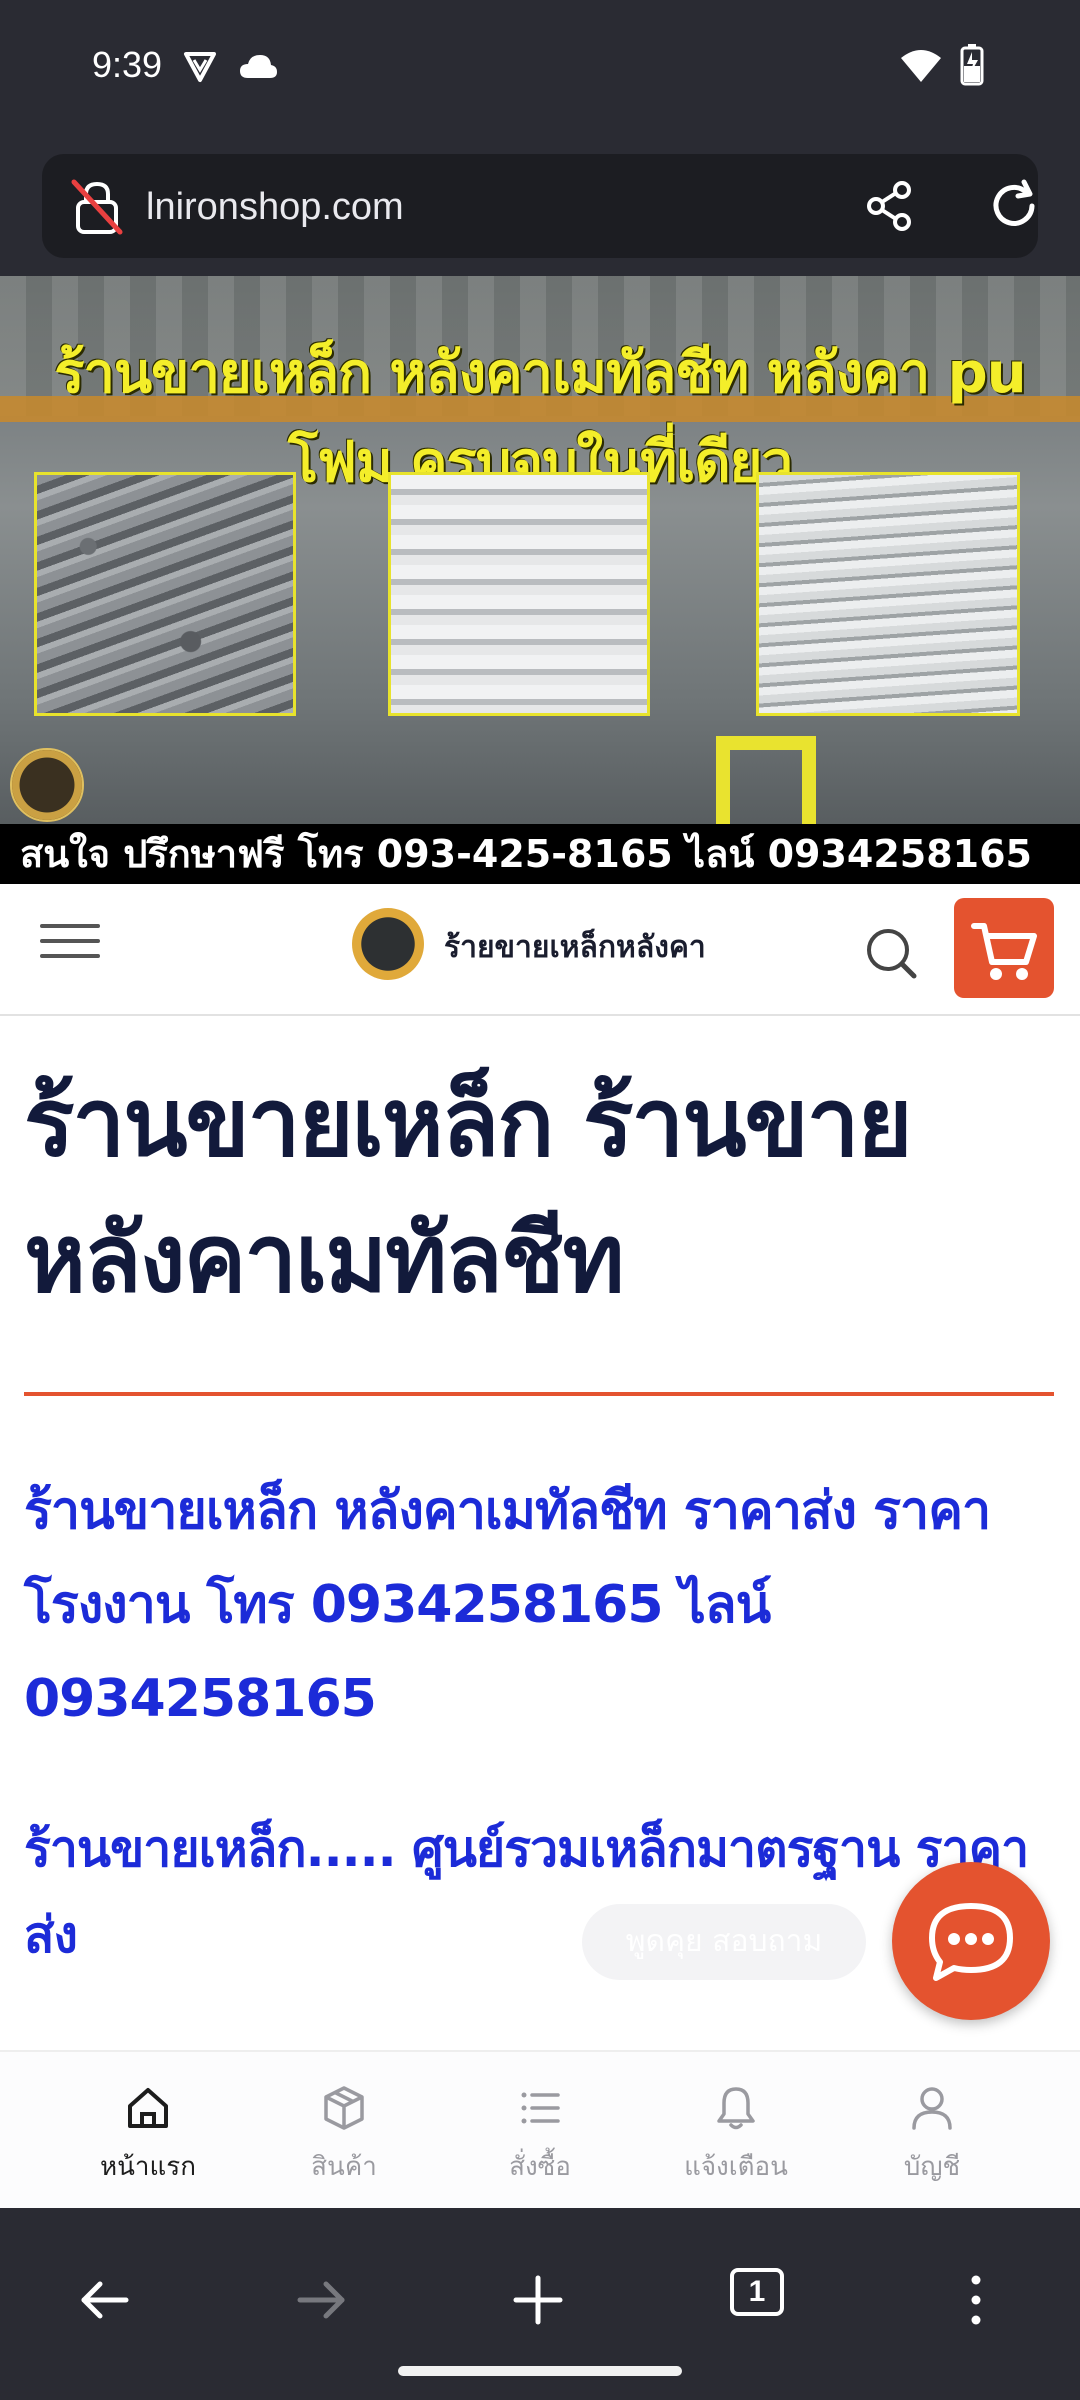 The height and width of the screenshot is (2400, 1080). What do you see at coordinates (972, 65) in the screenshot?
I see `battery-charging-icon` at bounding box center [972, 65].